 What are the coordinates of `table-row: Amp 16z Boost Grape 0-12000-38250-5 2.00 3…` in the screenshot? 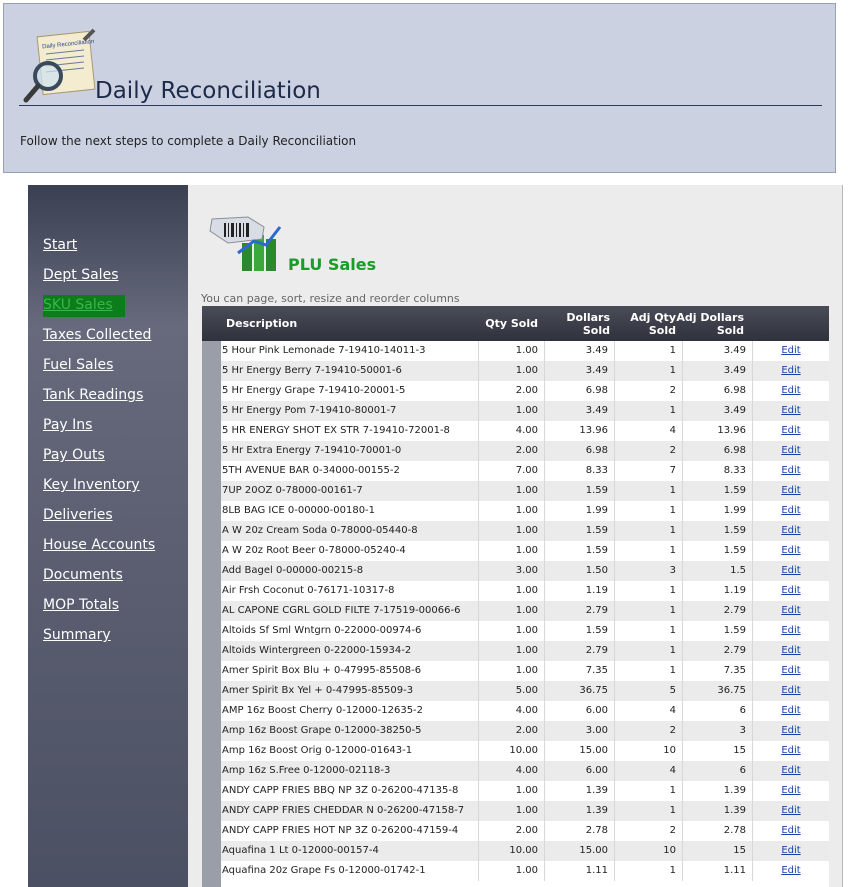 It's located at (525, 731).